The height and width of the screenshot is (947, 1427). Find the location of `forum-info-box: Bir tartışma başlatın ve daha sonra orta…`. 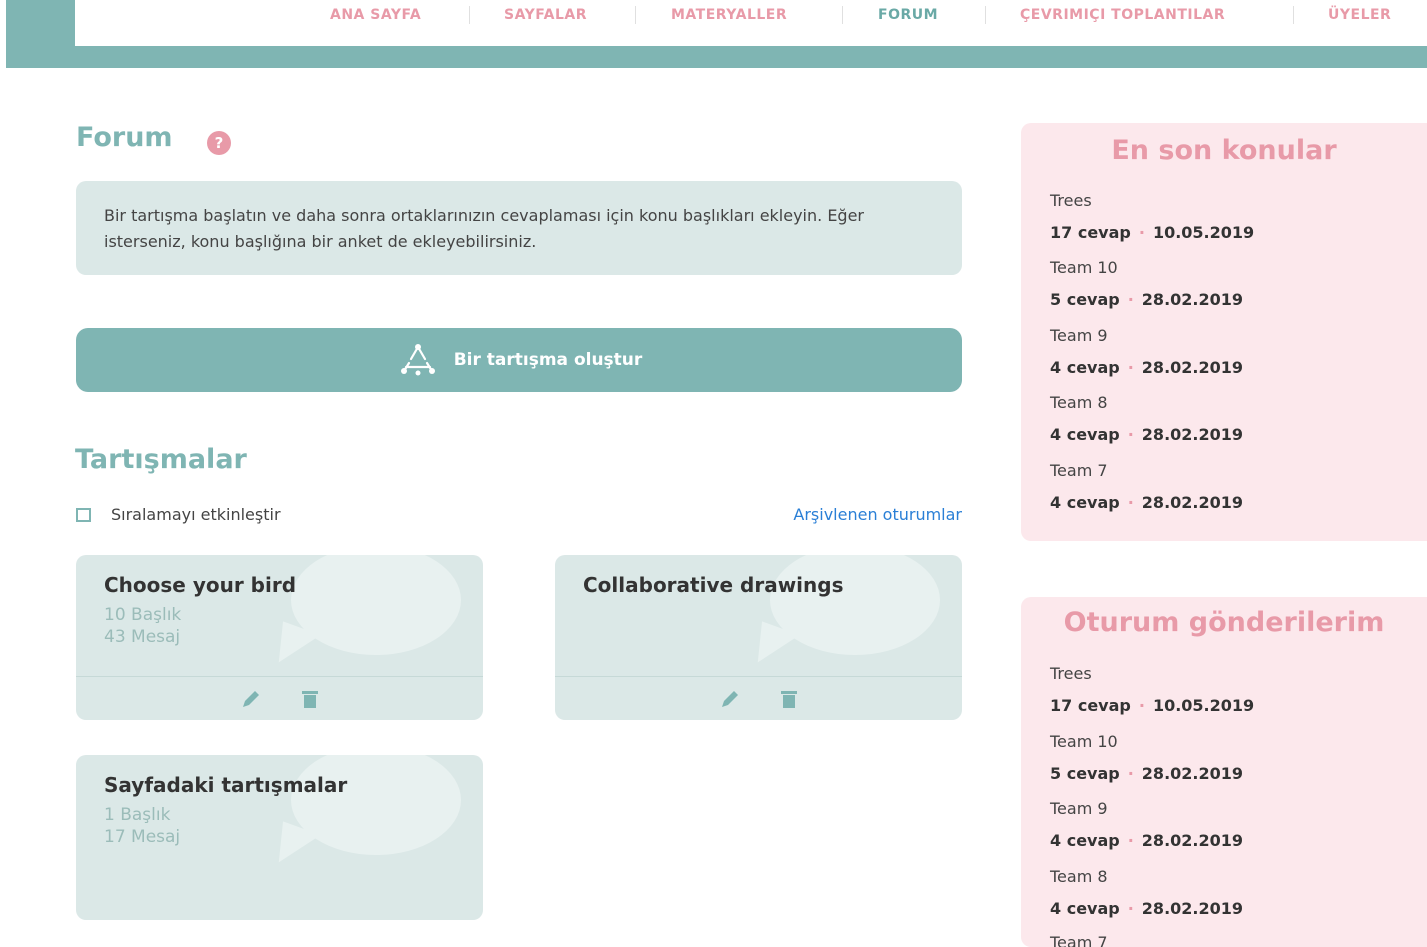

forum-info-box: Bir tartışma başlatın ve daha sonra orta… is located at coordinates (519, 228).